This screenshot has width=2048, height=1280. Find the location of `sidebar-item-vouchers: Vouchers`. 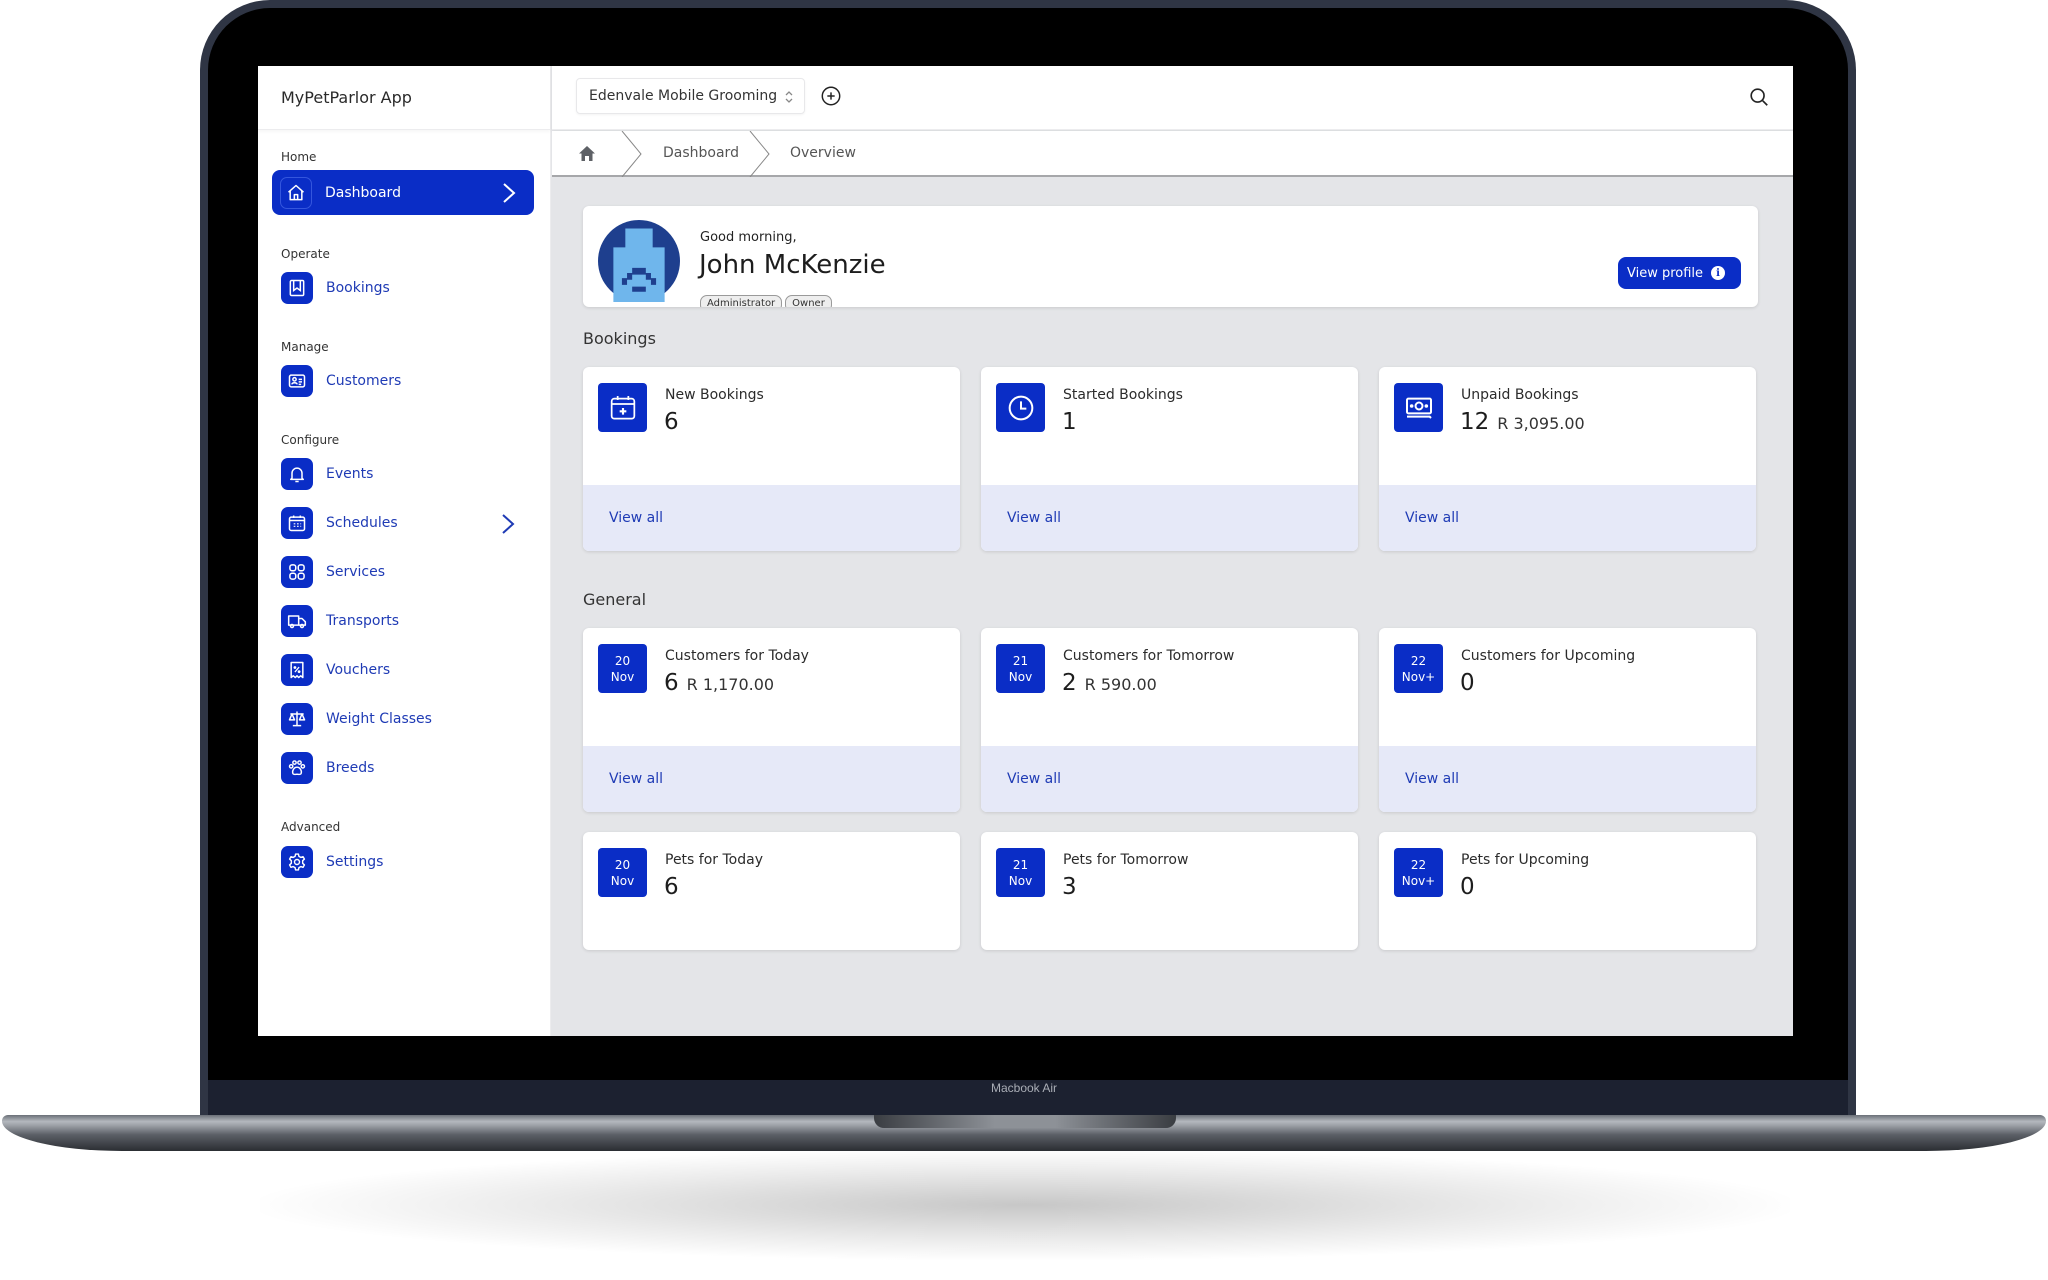

sidebar-item-vouchers: Vouchers is located at coordinates (404, 670).